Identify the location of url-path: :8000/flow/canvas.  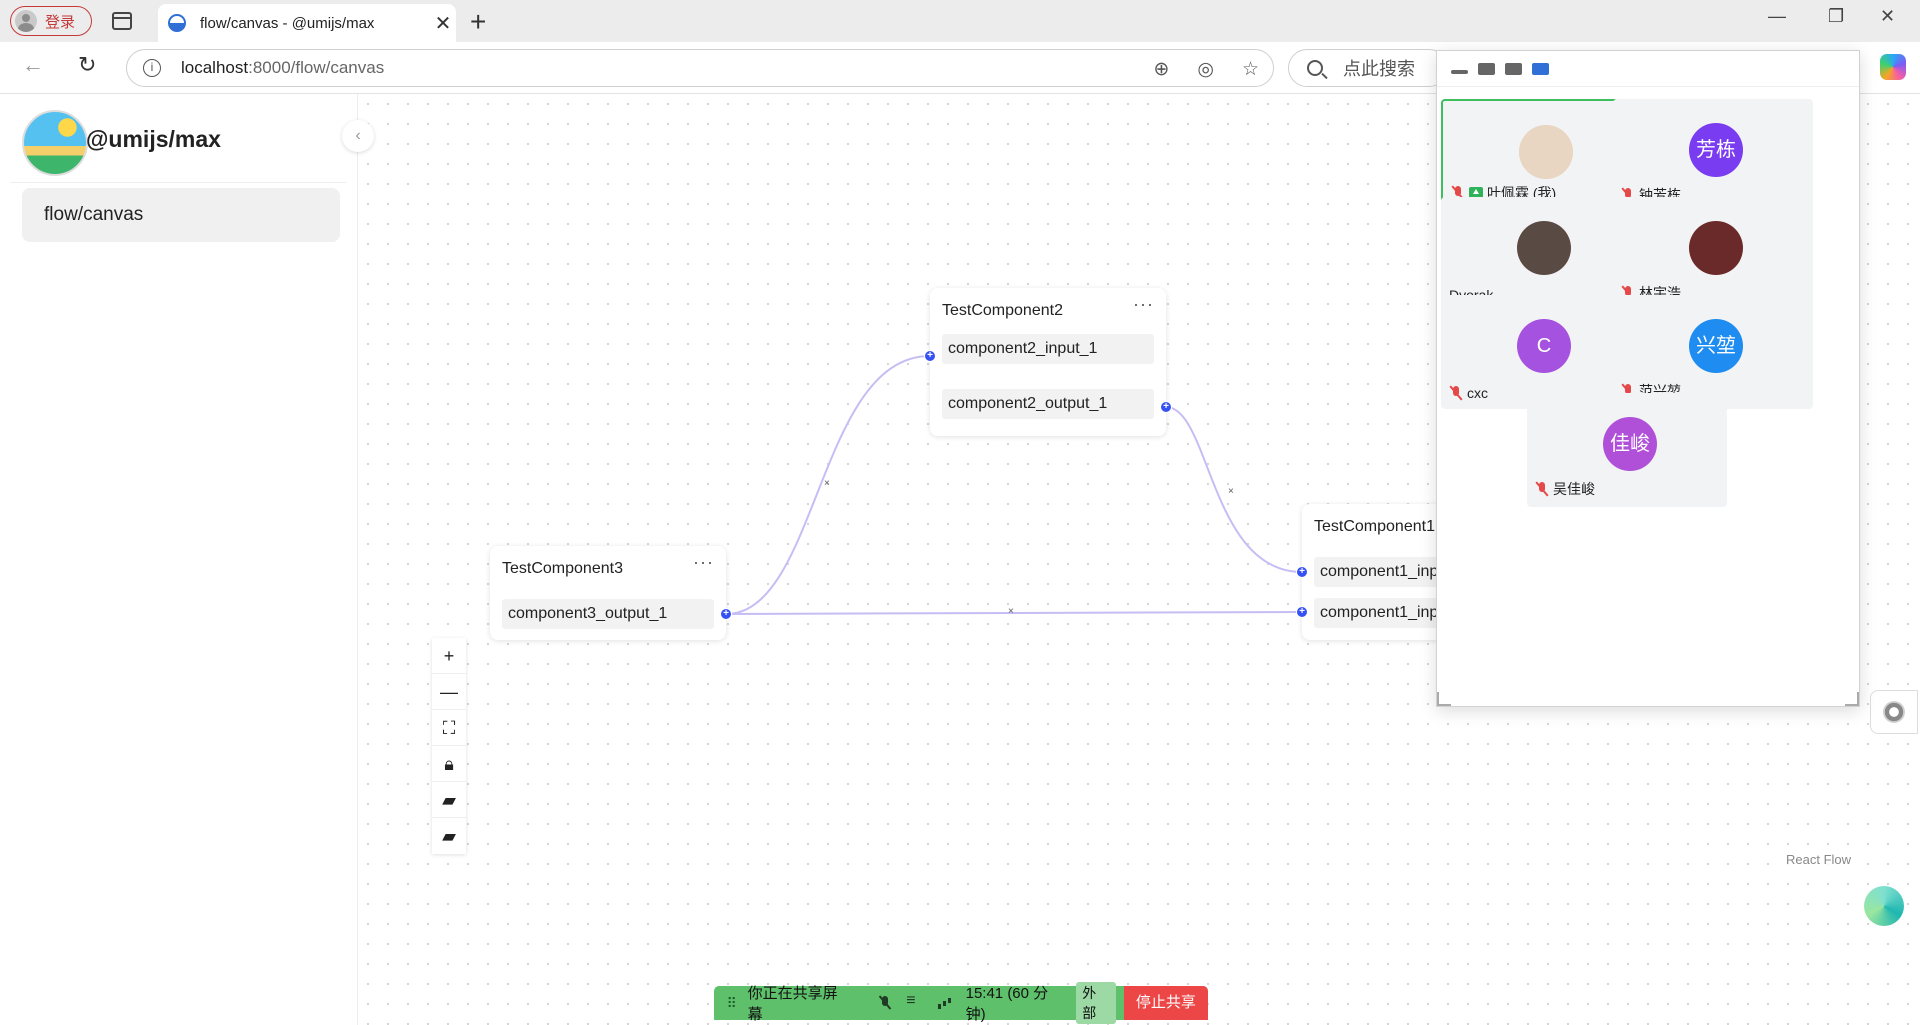
(316, 67).